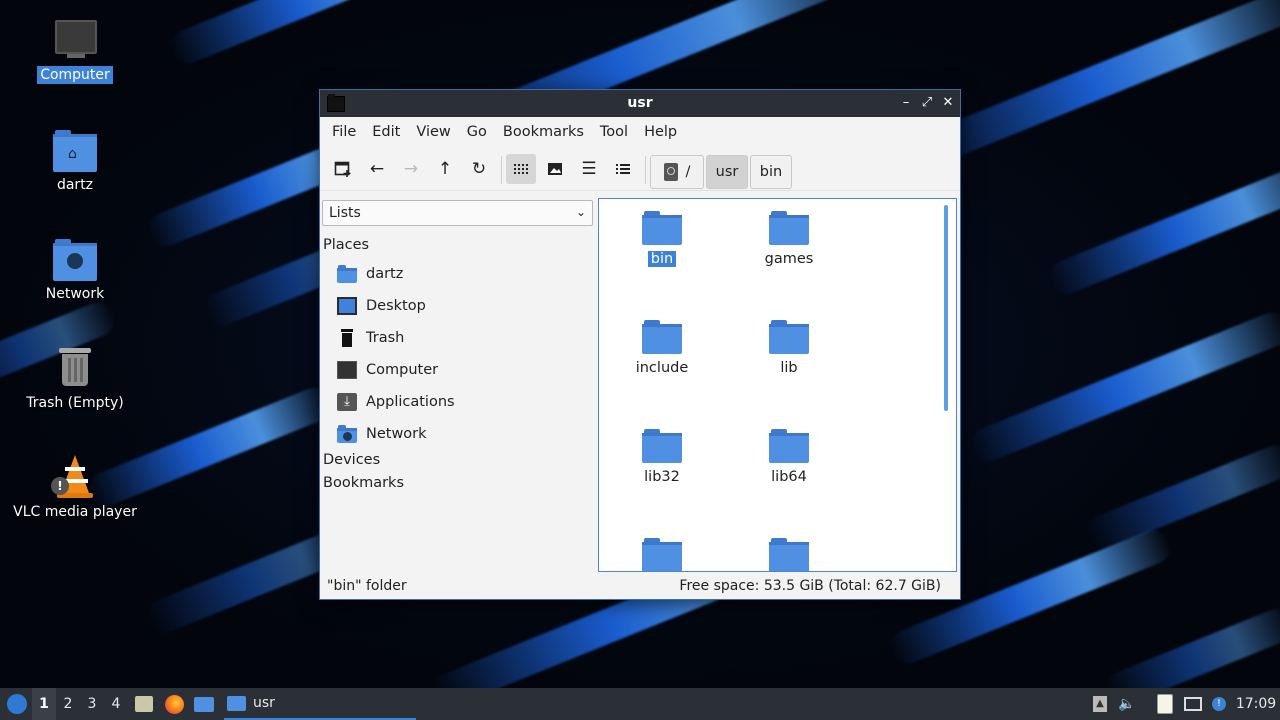  Describe the element at coordinates (75, 75) in the screenshot. I see `desktop-icon-label: Computer` at that location.